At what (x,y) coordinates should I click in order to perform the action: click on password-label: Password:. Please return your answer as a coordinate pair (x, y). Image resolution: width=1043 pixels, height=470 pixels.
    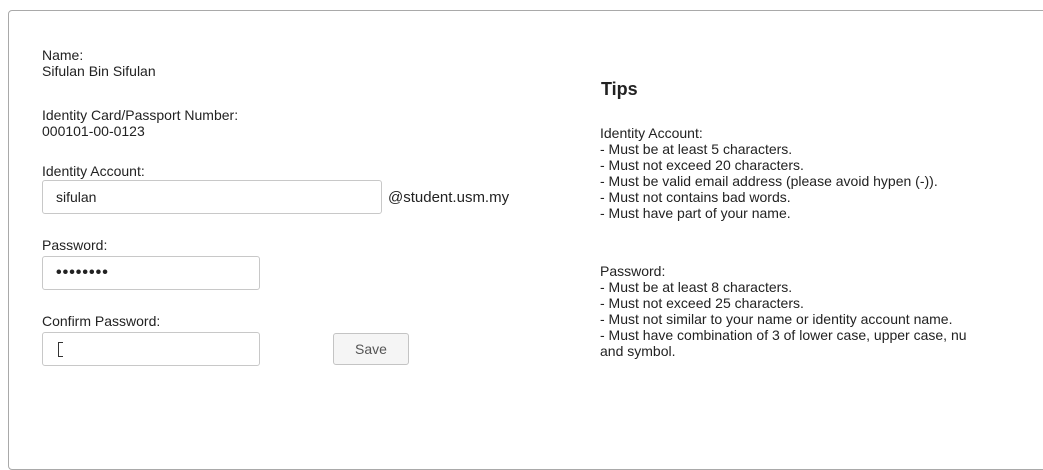
    Looking at the image, I should click on (75, 245).